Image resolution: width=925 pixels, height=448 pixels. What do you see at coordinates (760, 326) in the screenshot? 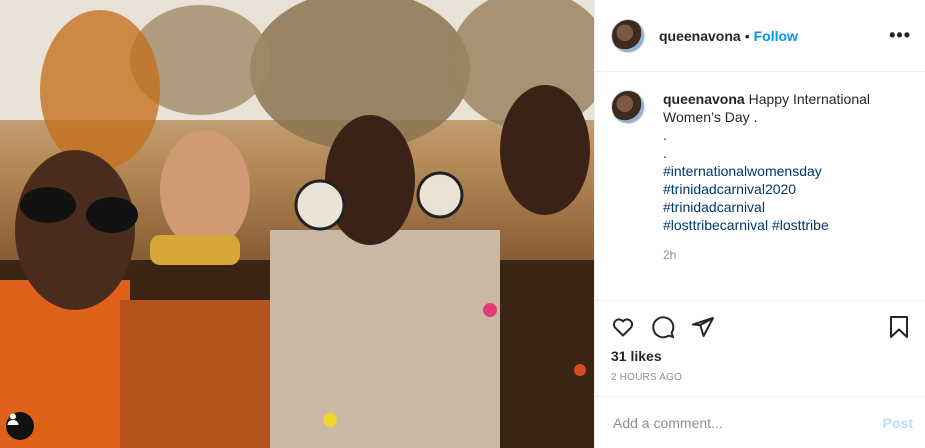
I see `action-bar` at bounding box center [760, 326].